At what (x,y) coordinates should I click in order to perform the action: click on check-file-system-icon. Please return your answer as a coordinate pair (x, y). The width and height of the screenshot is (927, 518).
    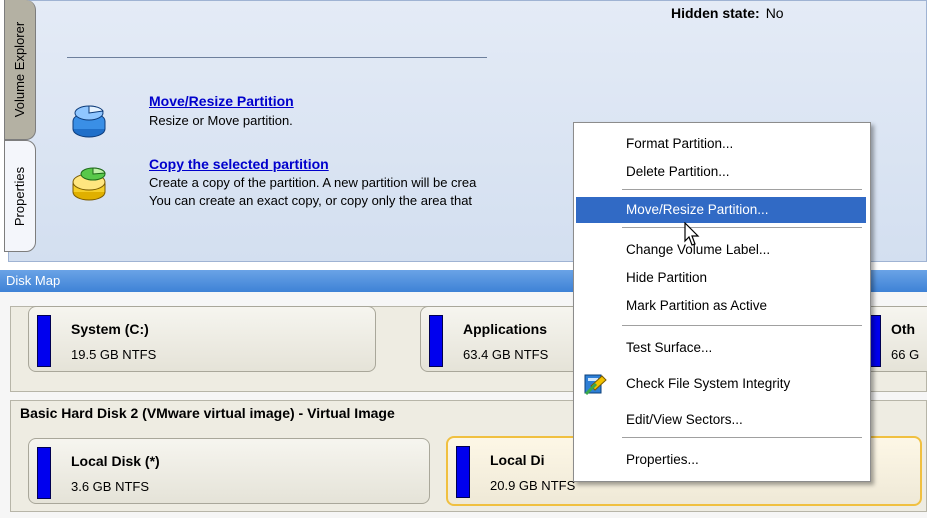
    Looking at the image, I should click on (595, 385).